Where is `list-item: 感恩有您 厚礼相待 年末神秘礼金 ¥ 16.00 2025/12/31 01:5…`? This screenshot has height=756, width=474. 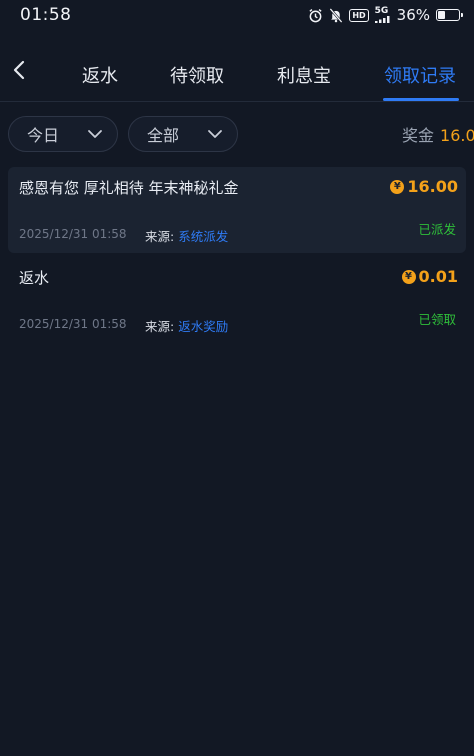 list-item: 感恩有您 厚礼相待 年末神秘礼金 ¥ 16.00 2025/12/31 01:5… is located at coordinates (237, 210).